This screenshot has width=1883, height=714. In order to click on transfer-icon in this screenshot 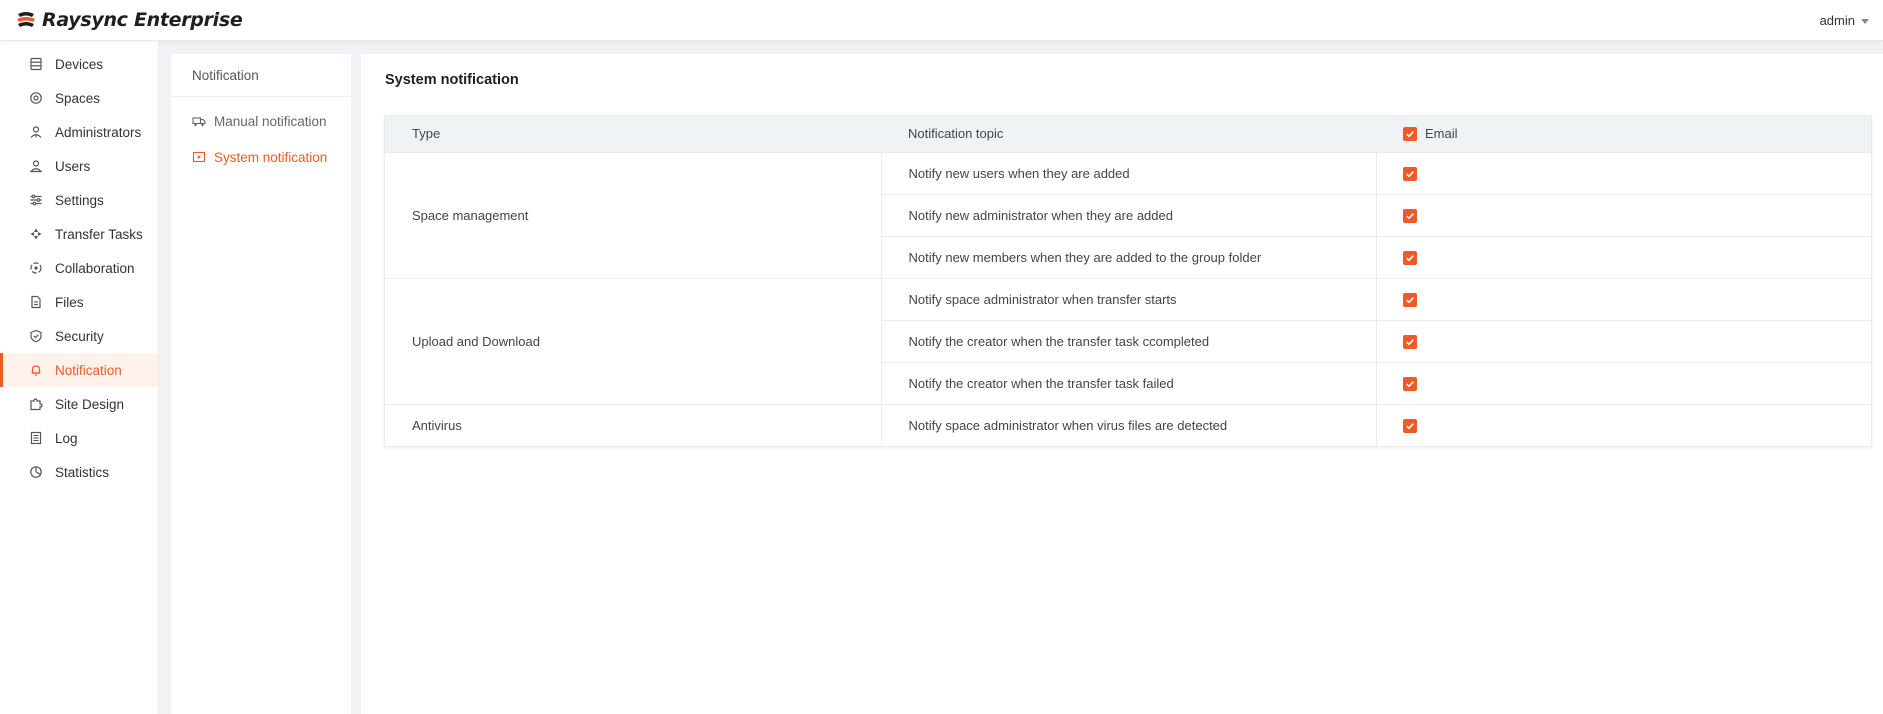, I will do `click(36, 234)`.